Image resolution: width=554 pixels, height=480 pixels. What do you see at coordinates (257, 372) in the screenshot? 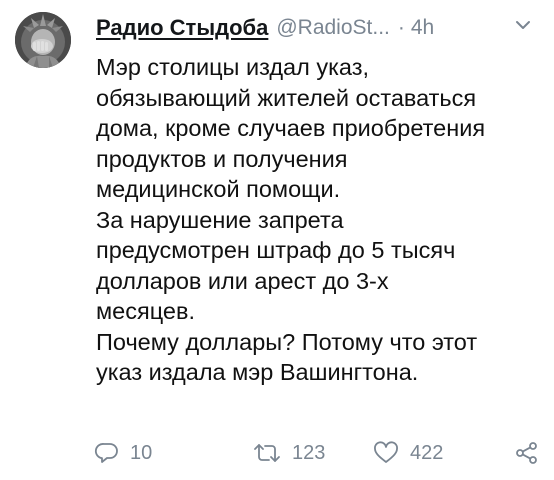
I see `tweet-text-line: указ издала мэр Вашингтона.` at bounding box center [257, 372].